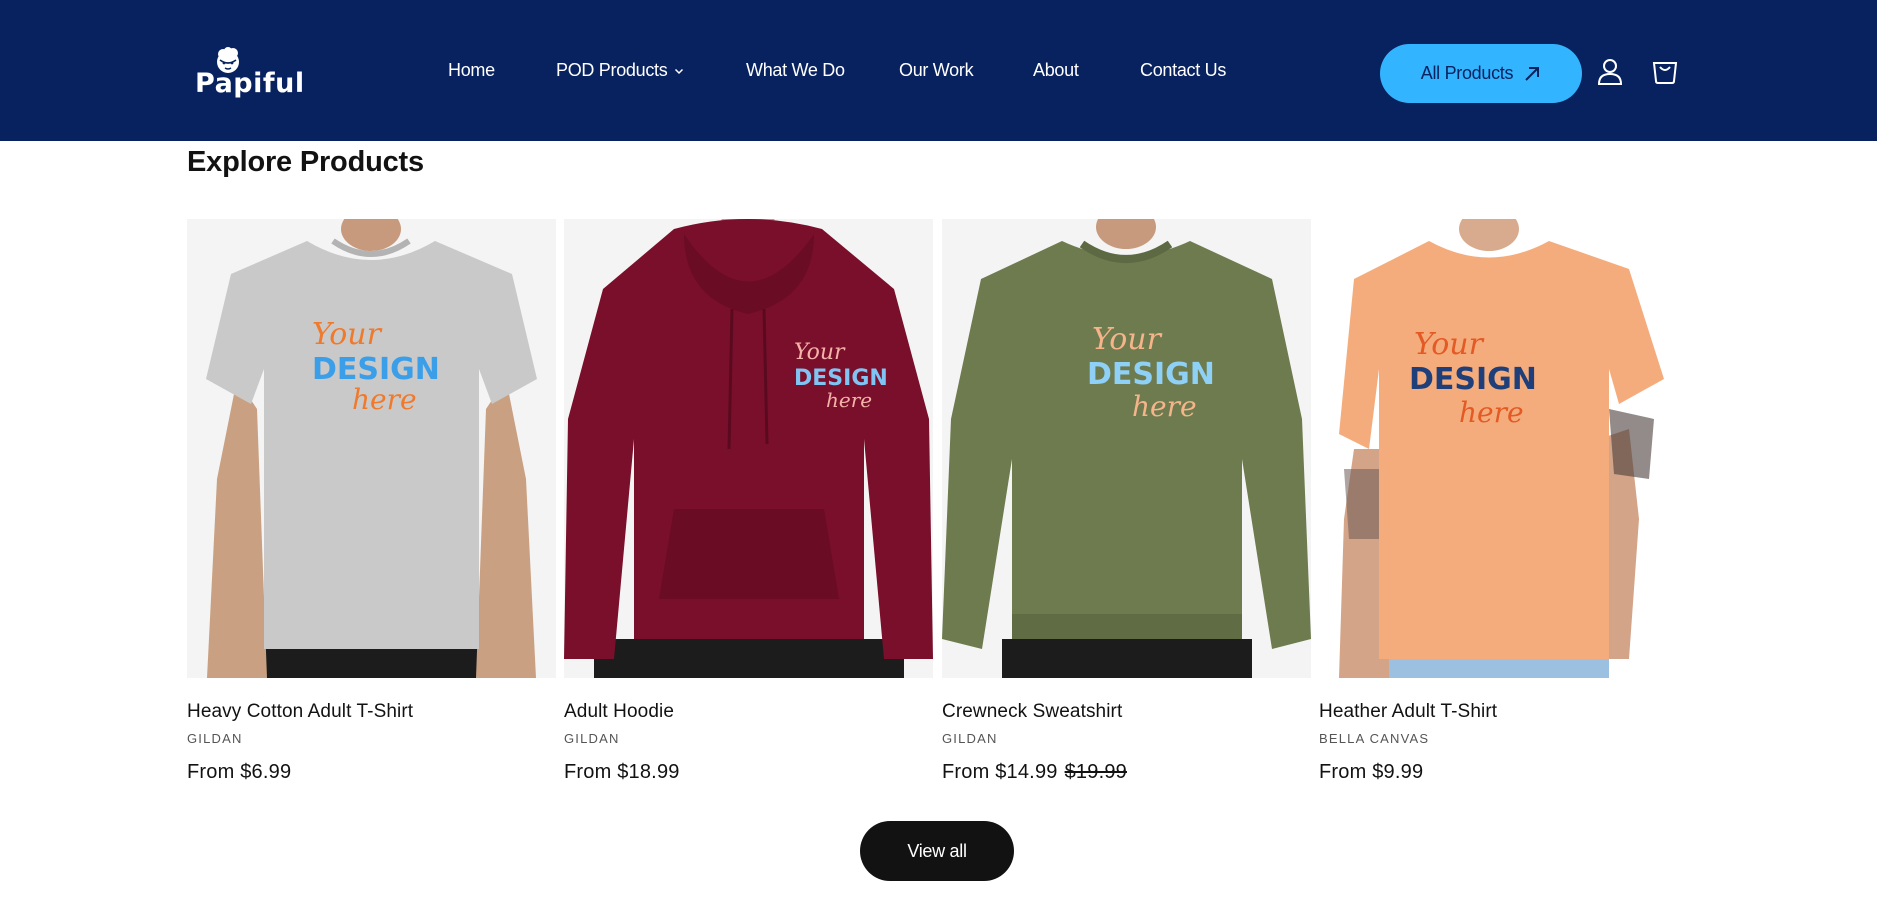  What do you see at coordinates (471, 70) in the screenshot?
I see `nav-home: Home` at bounding box center [471, 70].